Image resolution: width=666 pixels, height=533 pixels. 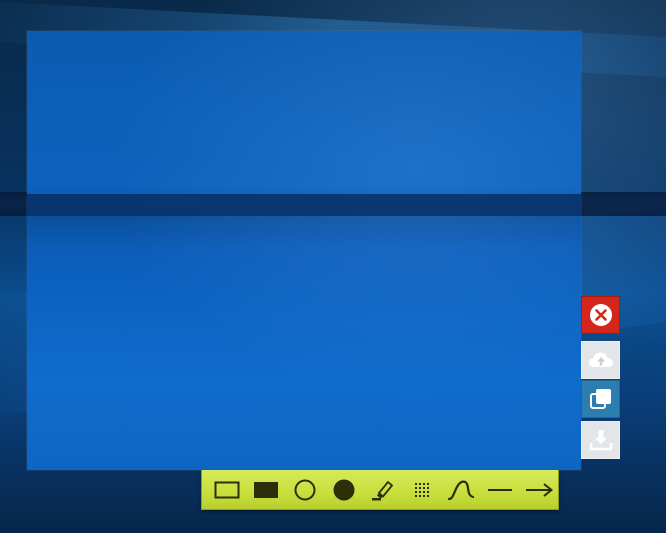 I want to click on rectangle-outline-icon, so click(x=227, y=489).